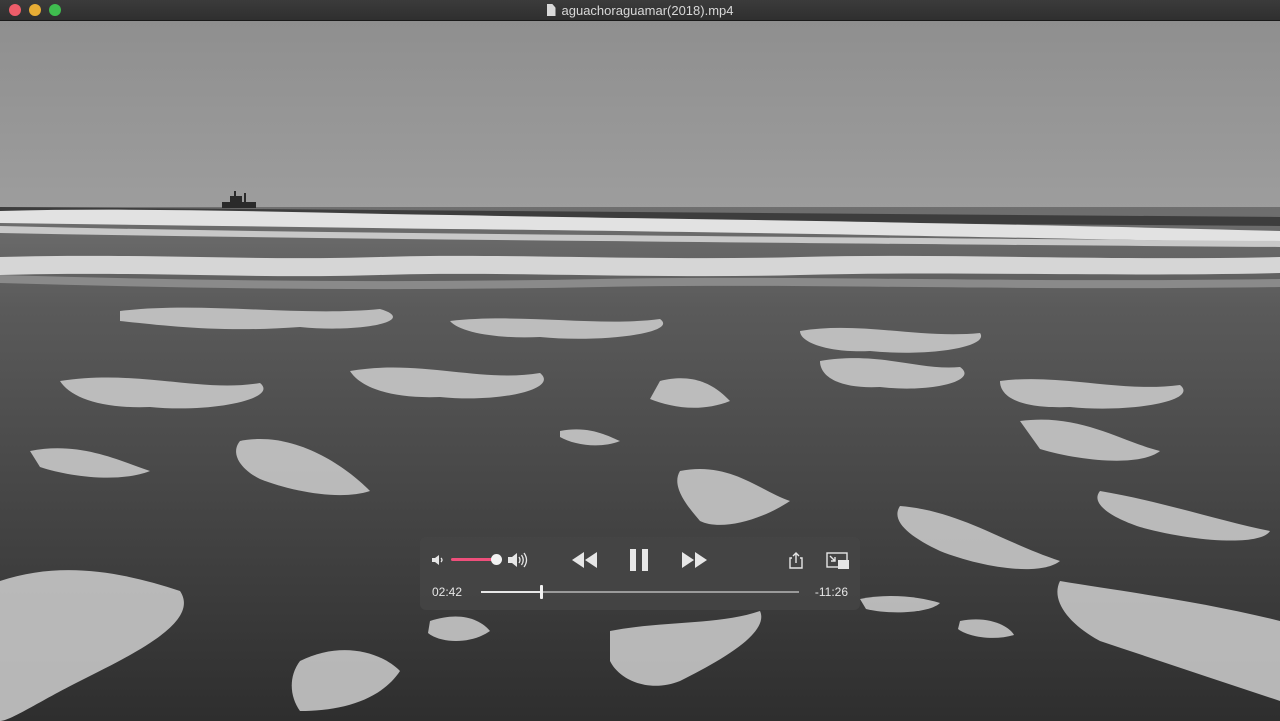  Describe the element at coordinates (511, 592) in the screenshot. I see `scrubber-played` at that location.